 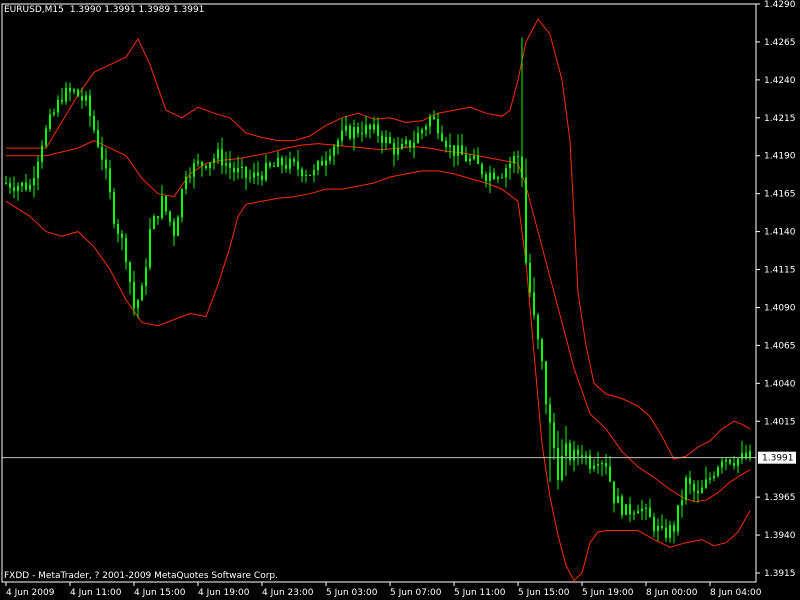 What do you see at coordinates (780, 498) in the screenshot?
I see `price-tick-label: 1.3965` at bounding box center [780, 498].